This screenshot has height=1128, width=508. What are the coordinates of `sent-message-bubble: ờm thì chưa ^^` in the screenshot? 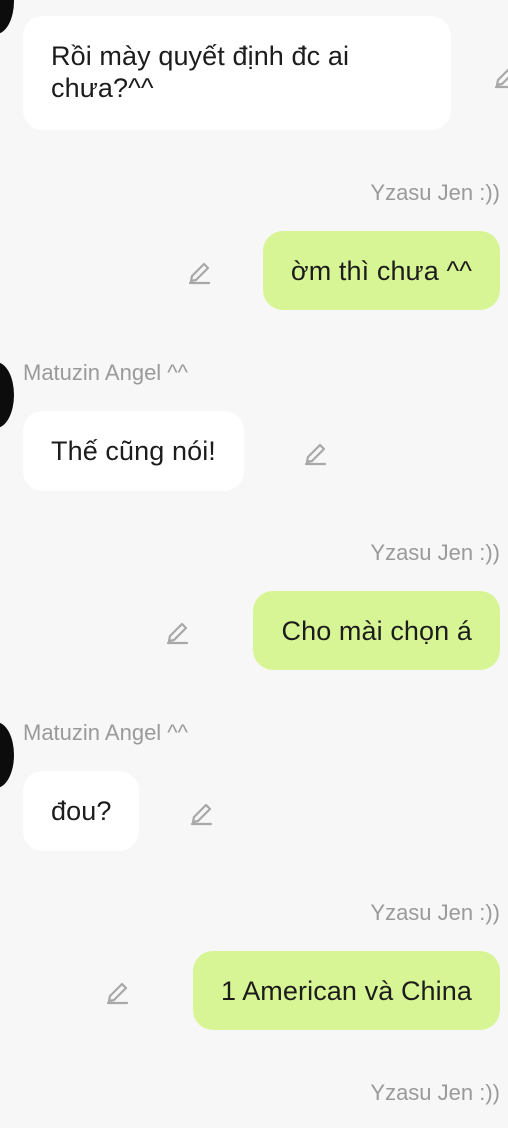 It's located at (381, 270).